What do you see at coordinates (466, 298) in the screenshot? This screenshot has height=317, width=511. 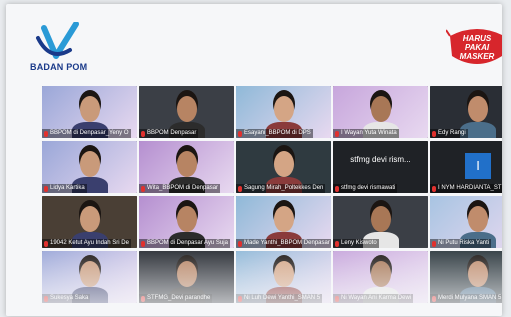 I see `participant-name-label: Merdi Mulyana SMAN 5 Den` at bounding box center [466, 298].